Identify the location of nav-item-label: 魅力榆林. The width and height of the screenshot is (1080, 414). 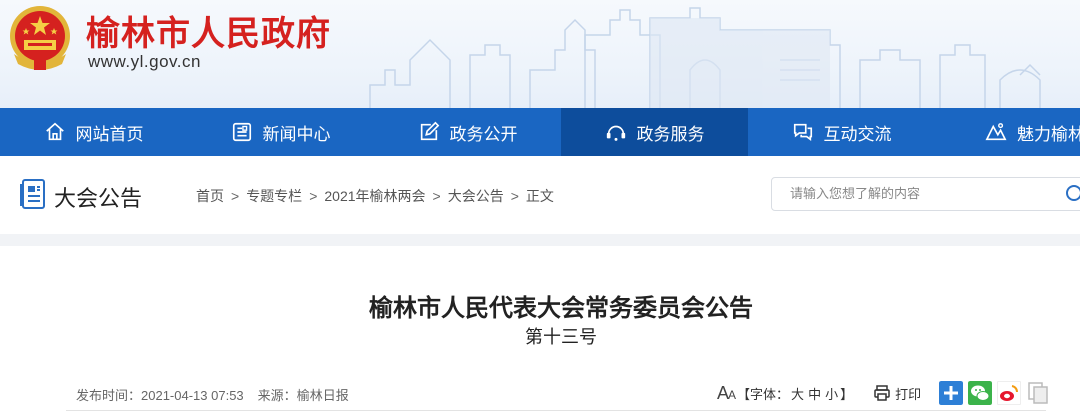
(1048, 134).